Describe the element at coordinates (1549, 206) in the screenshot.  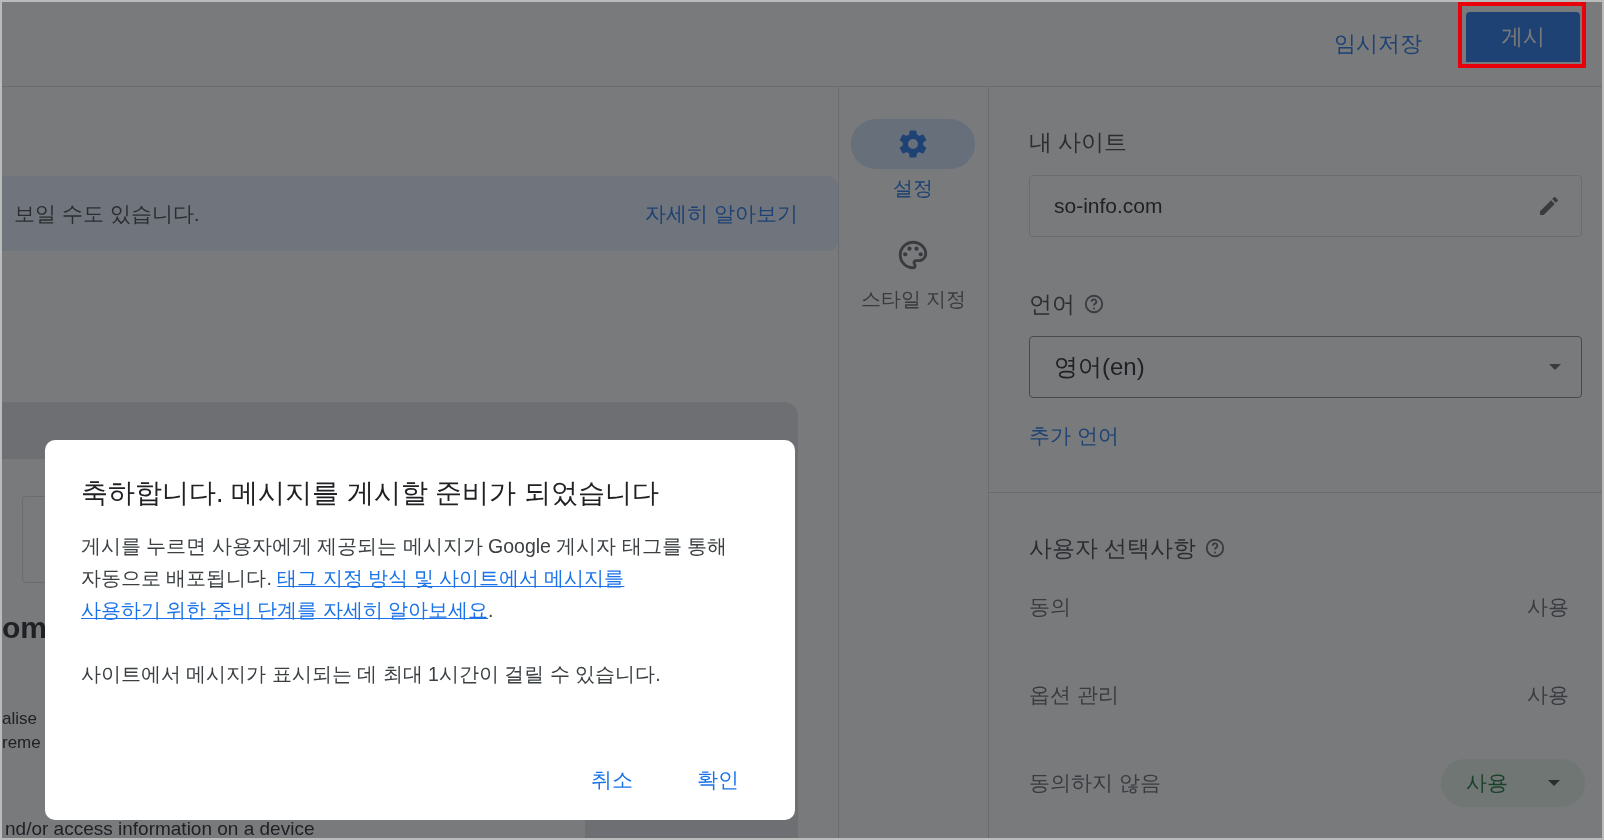
I see `edit-icon` at that location.